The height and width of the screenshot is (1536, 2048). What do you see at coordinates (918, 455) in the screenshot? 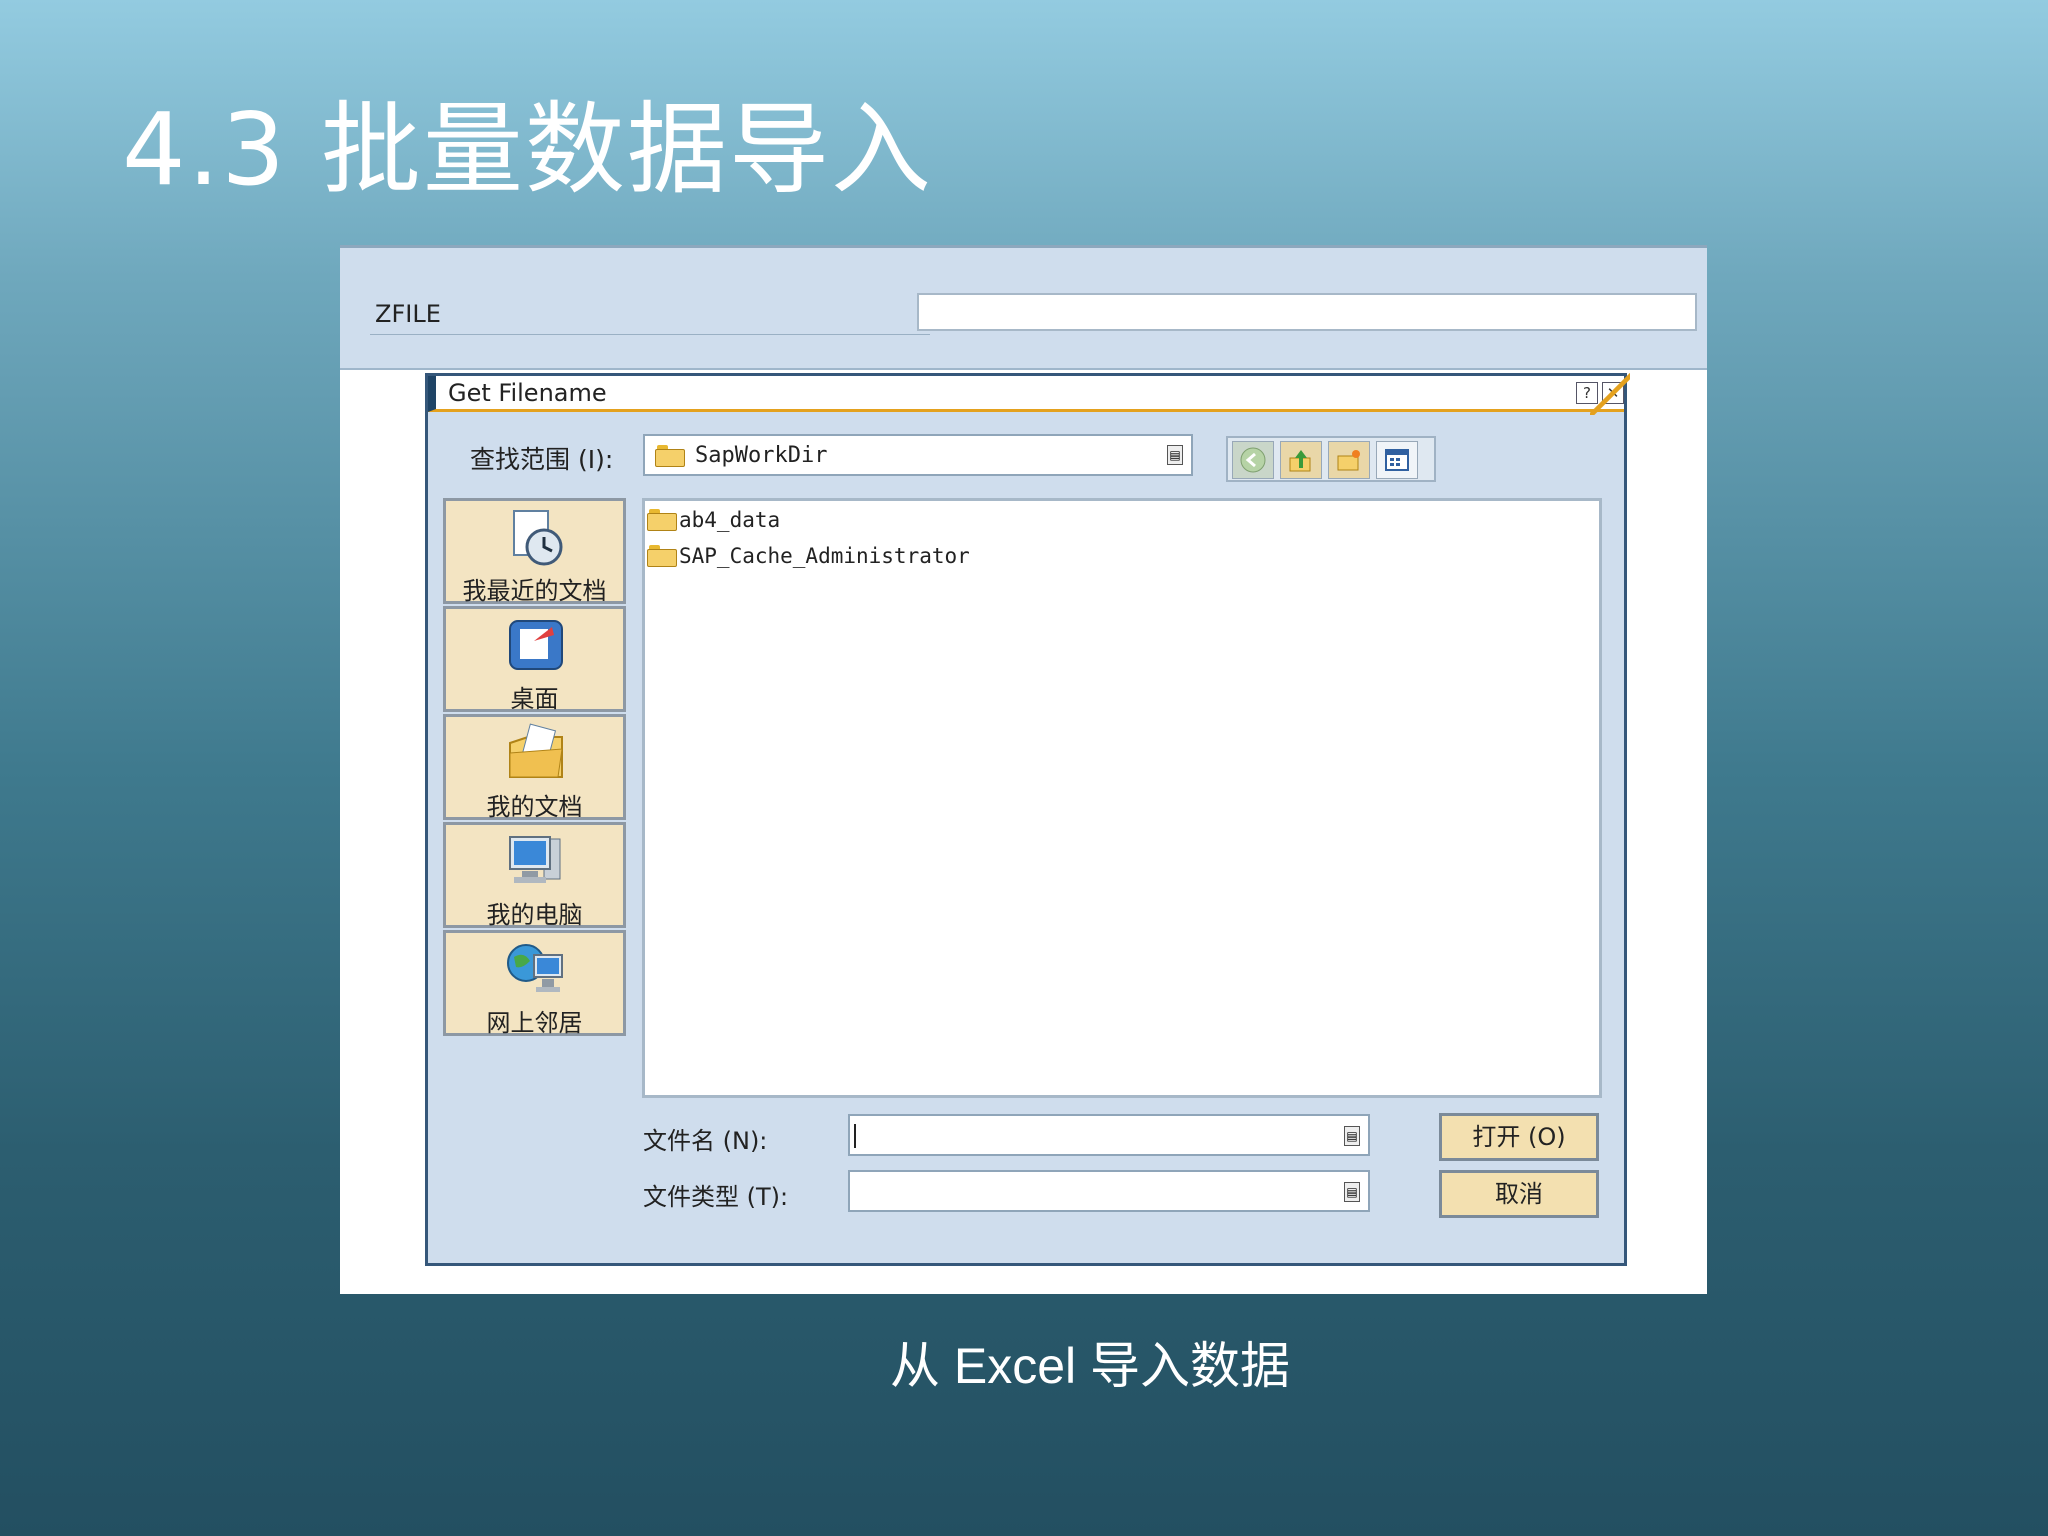
I see `look-in-dropdown: SapWorkDir ▤` at bounding box center [918, 455].